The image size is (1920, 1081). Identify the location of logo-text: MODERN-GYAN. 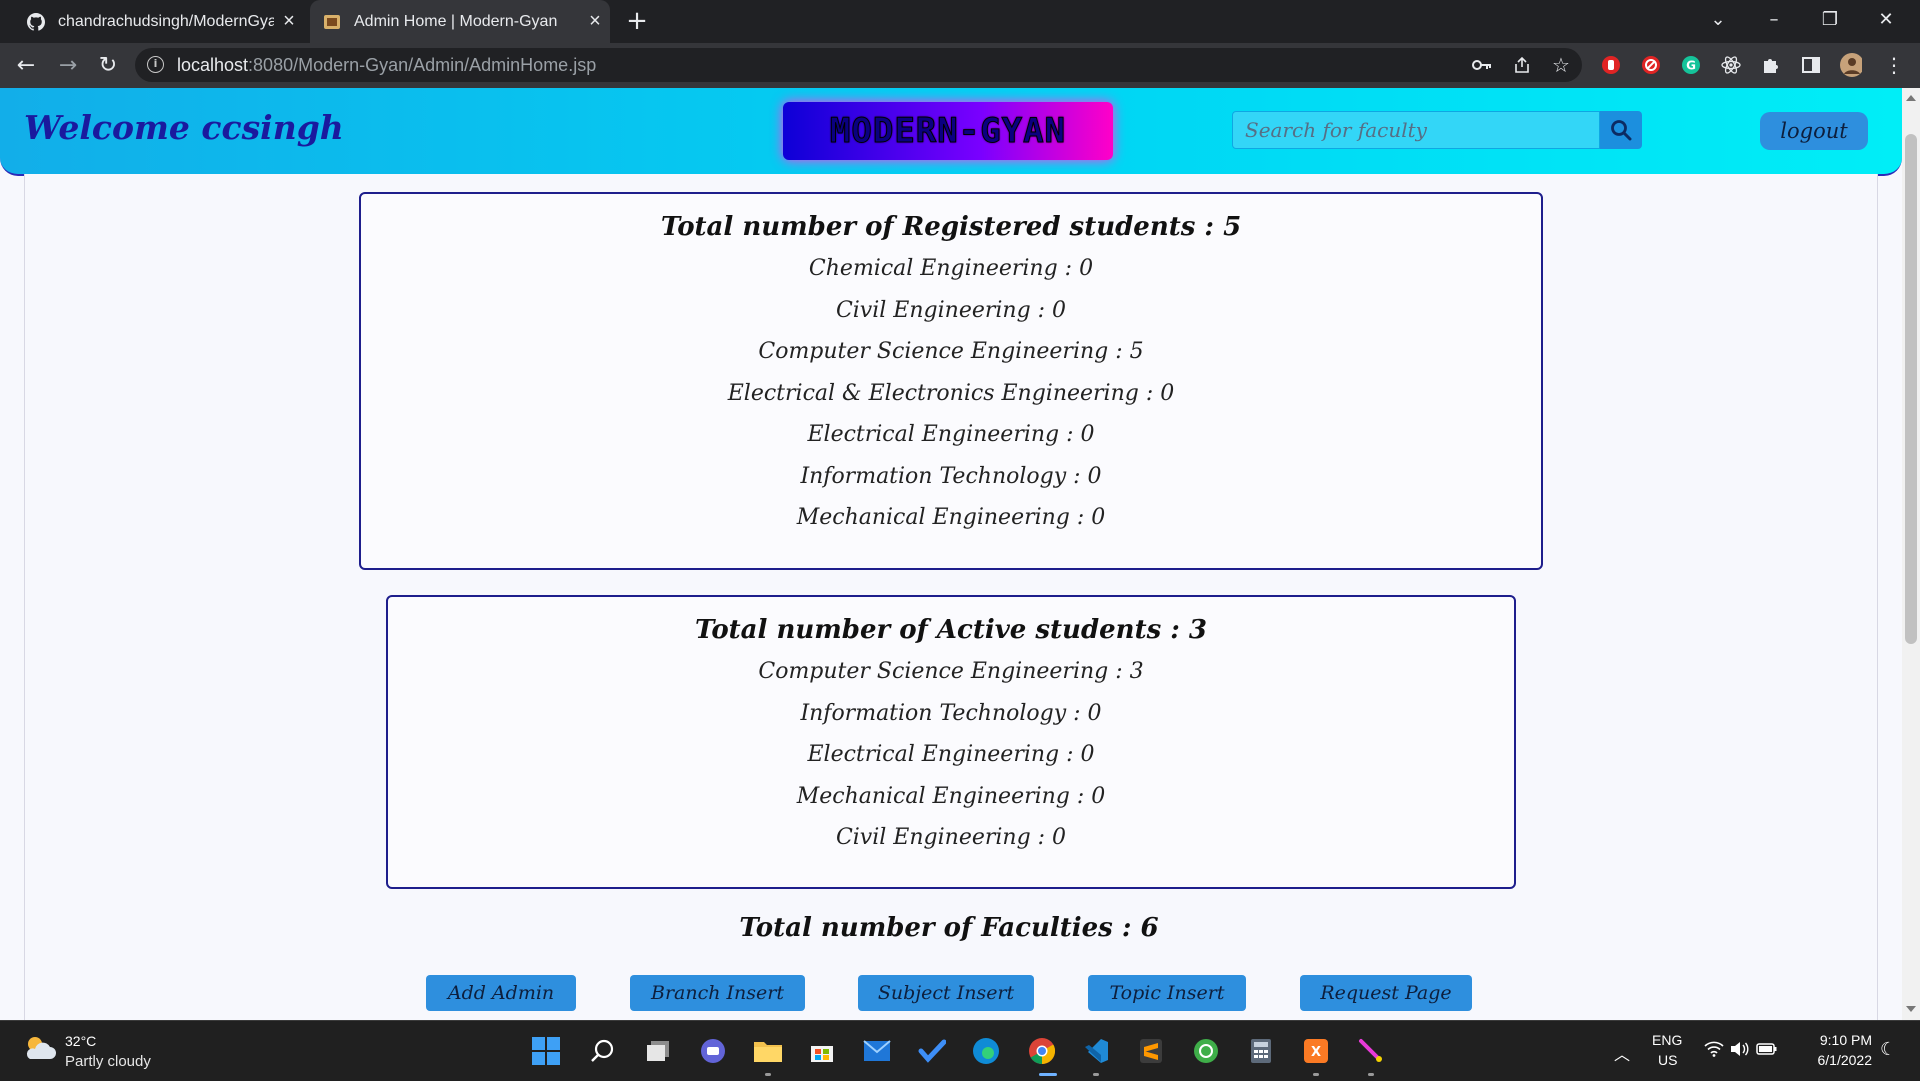
(948, 131).